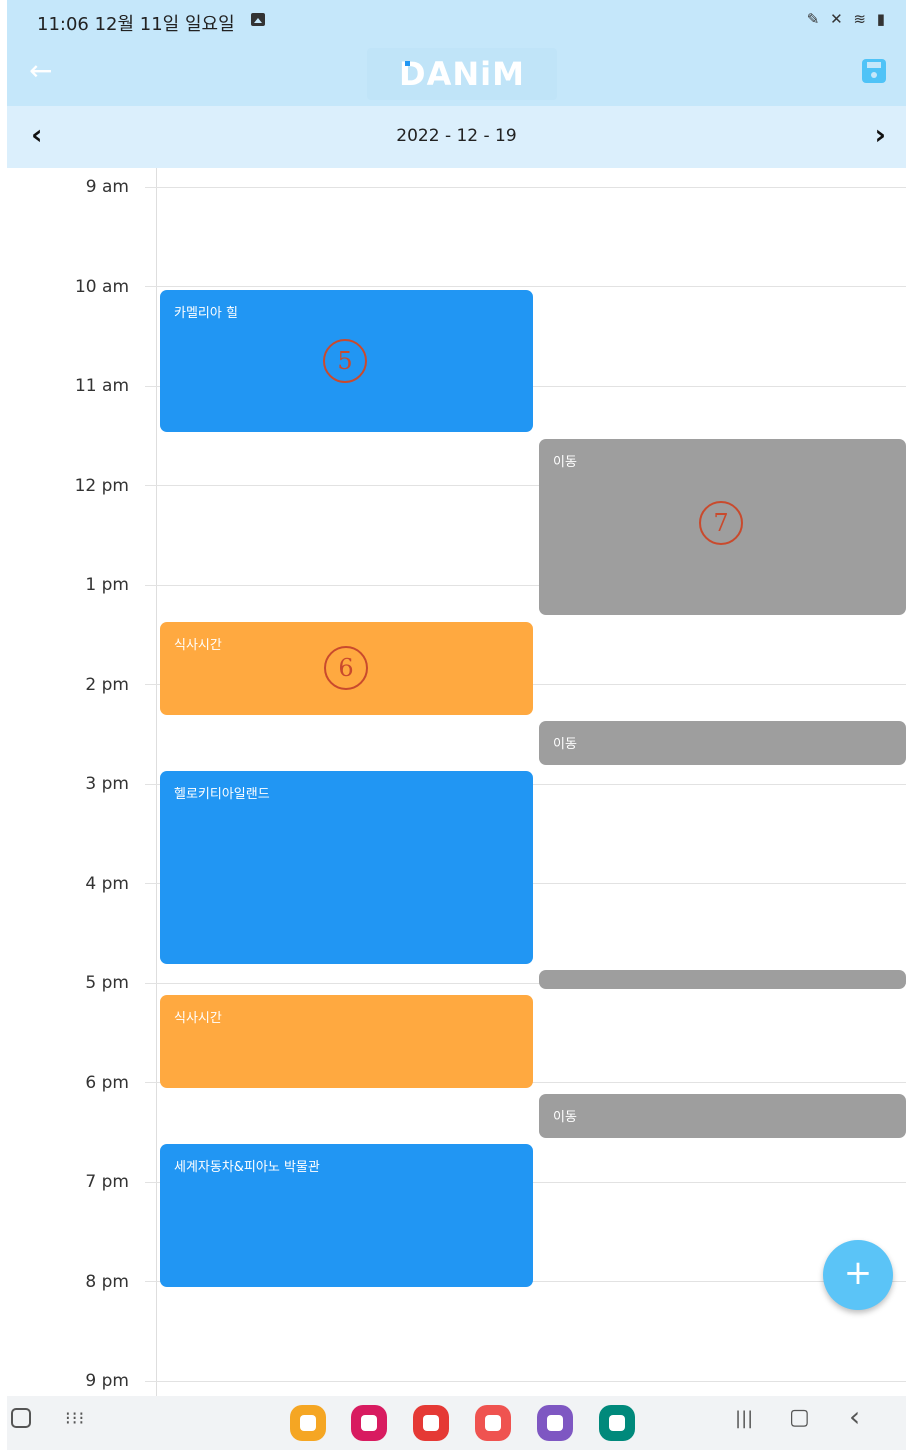 This screenshot has width=906, height=1450. Describe the element at coordinates (346, 867) in the screenshot. I see `event-hello-kitty-island: 헬로키티아일랜드` at that location.